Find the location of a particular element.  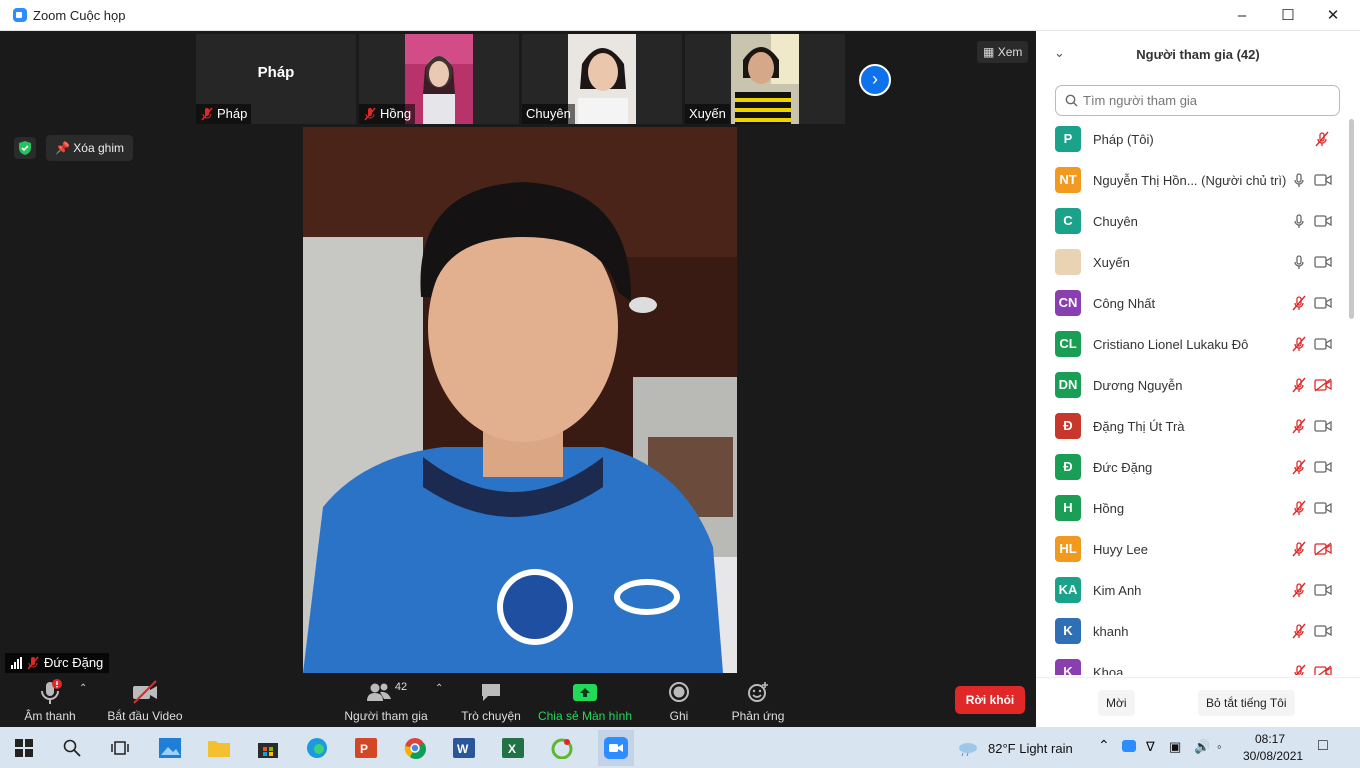

close-button: ✕ is located at coordinates (1333, 15).